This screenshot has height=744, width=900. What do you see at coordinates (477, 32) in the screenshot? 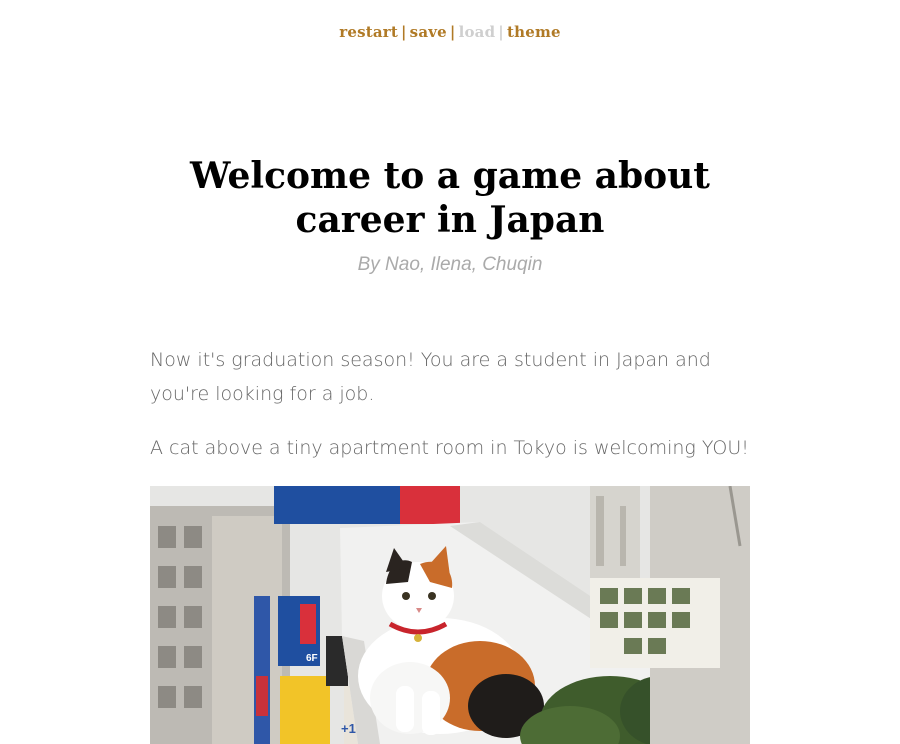
I see `load-link: load` at bounding box center [477, 32].